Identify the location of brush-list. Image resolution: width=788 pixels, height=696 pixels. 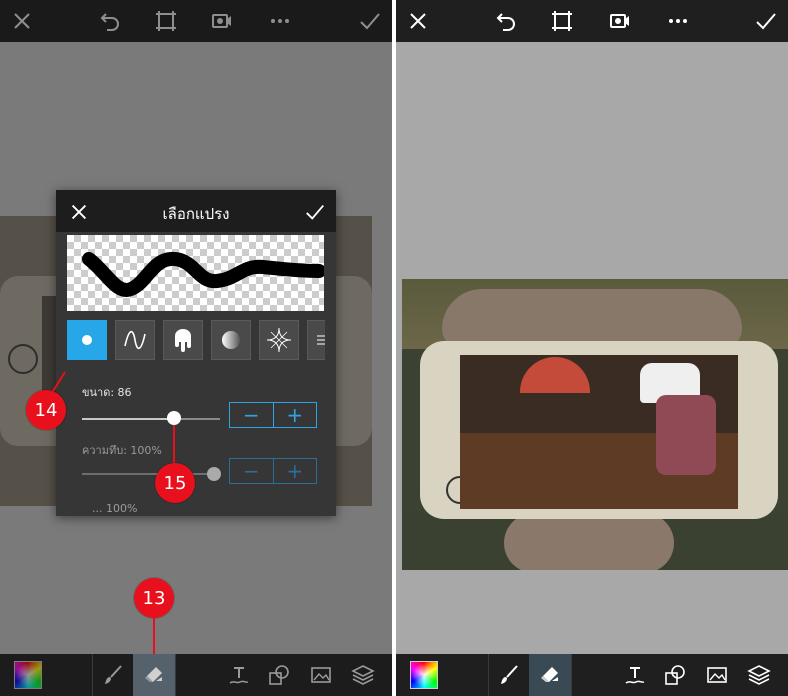
(196, 342).